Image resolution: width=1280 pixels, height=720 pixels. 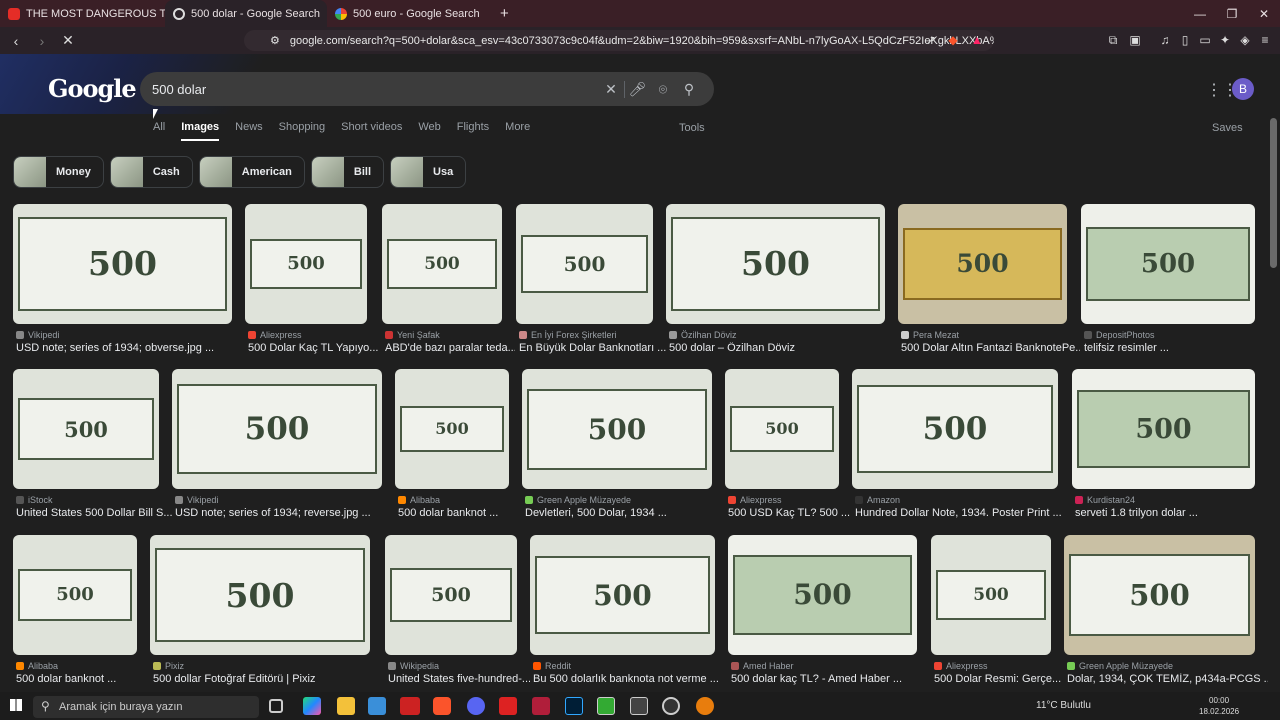 I want to click on vpn-icon: ◈, so click(x=1245, y=40).